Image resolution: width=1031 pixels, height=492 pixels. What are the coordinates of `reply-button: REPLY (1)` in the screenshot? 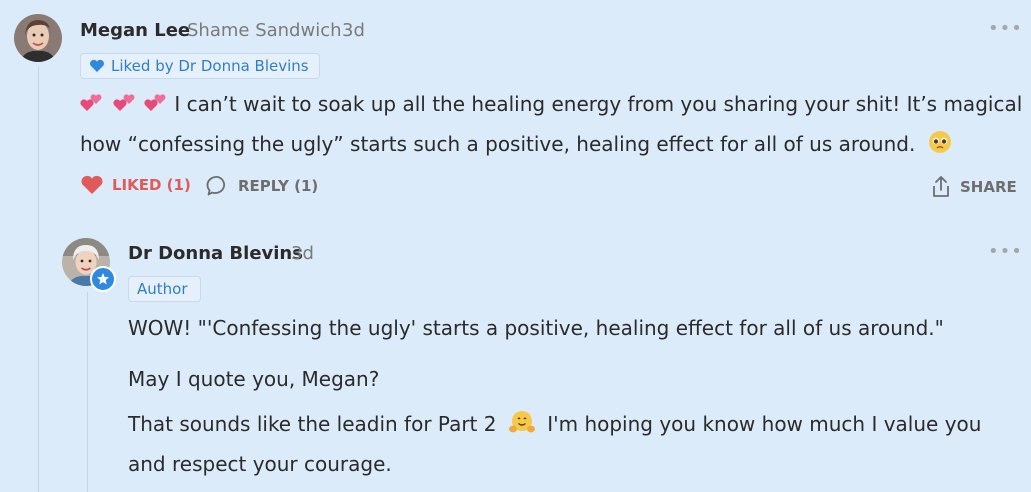 It's located at (262, 186).